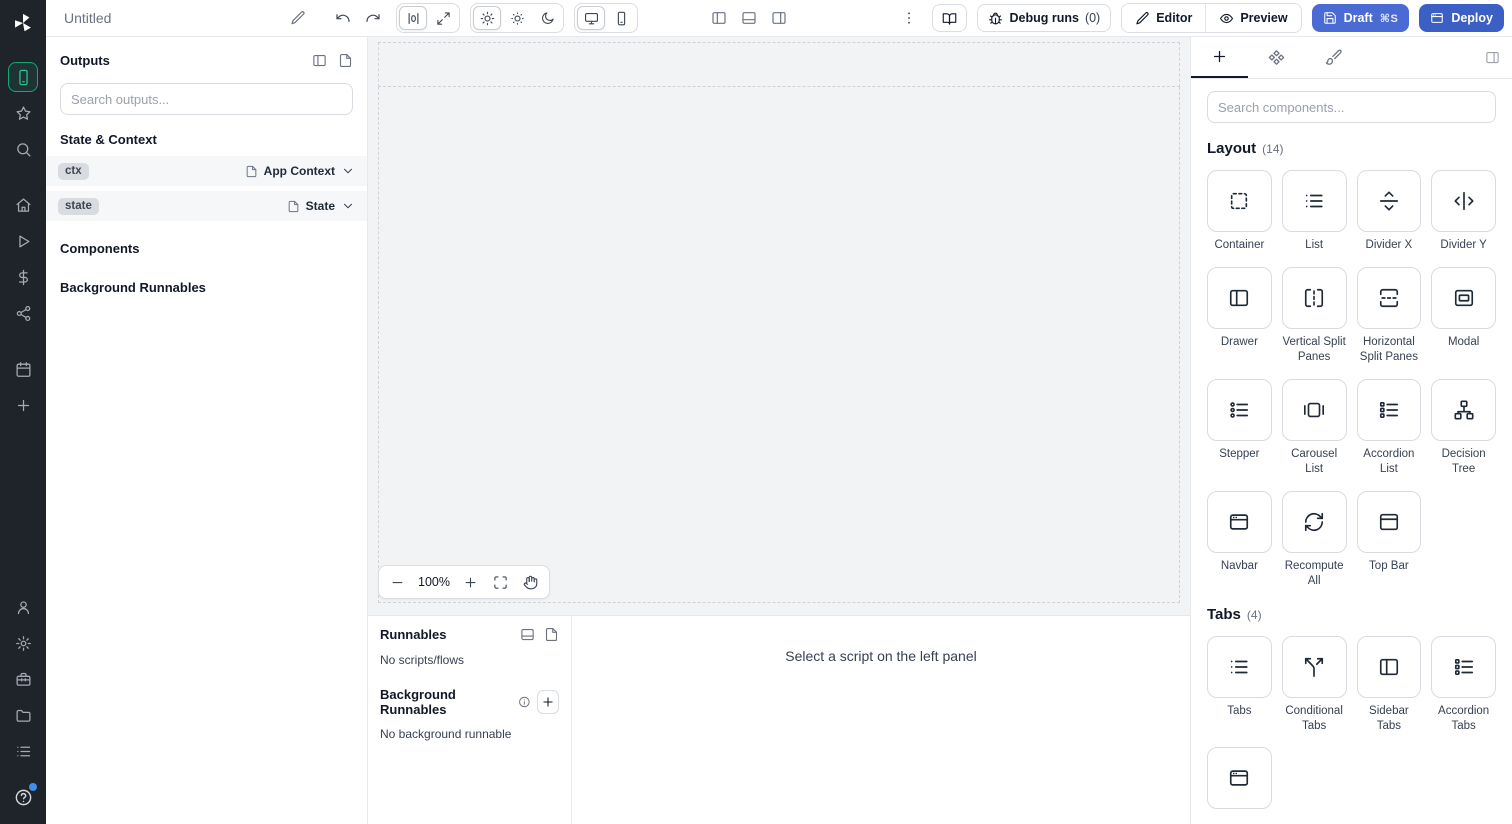 Image resolution: width=1512 pixels, height=824 pixels. Describe the element at coordinates (1314, 410) in the screenshot. I see `carousel-icon` at that location.